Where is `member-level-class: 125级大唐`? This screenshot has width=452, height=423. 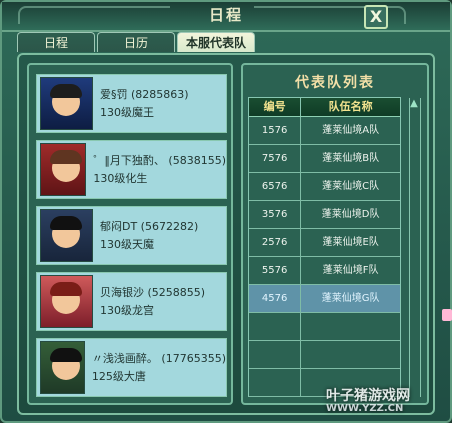 member-level-class: 125级大唐 is located at coordinates (118, 376).